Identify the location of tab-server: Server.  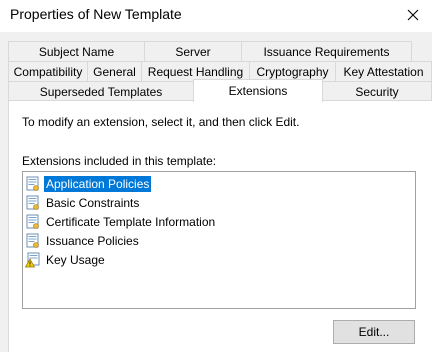
(193, 51).